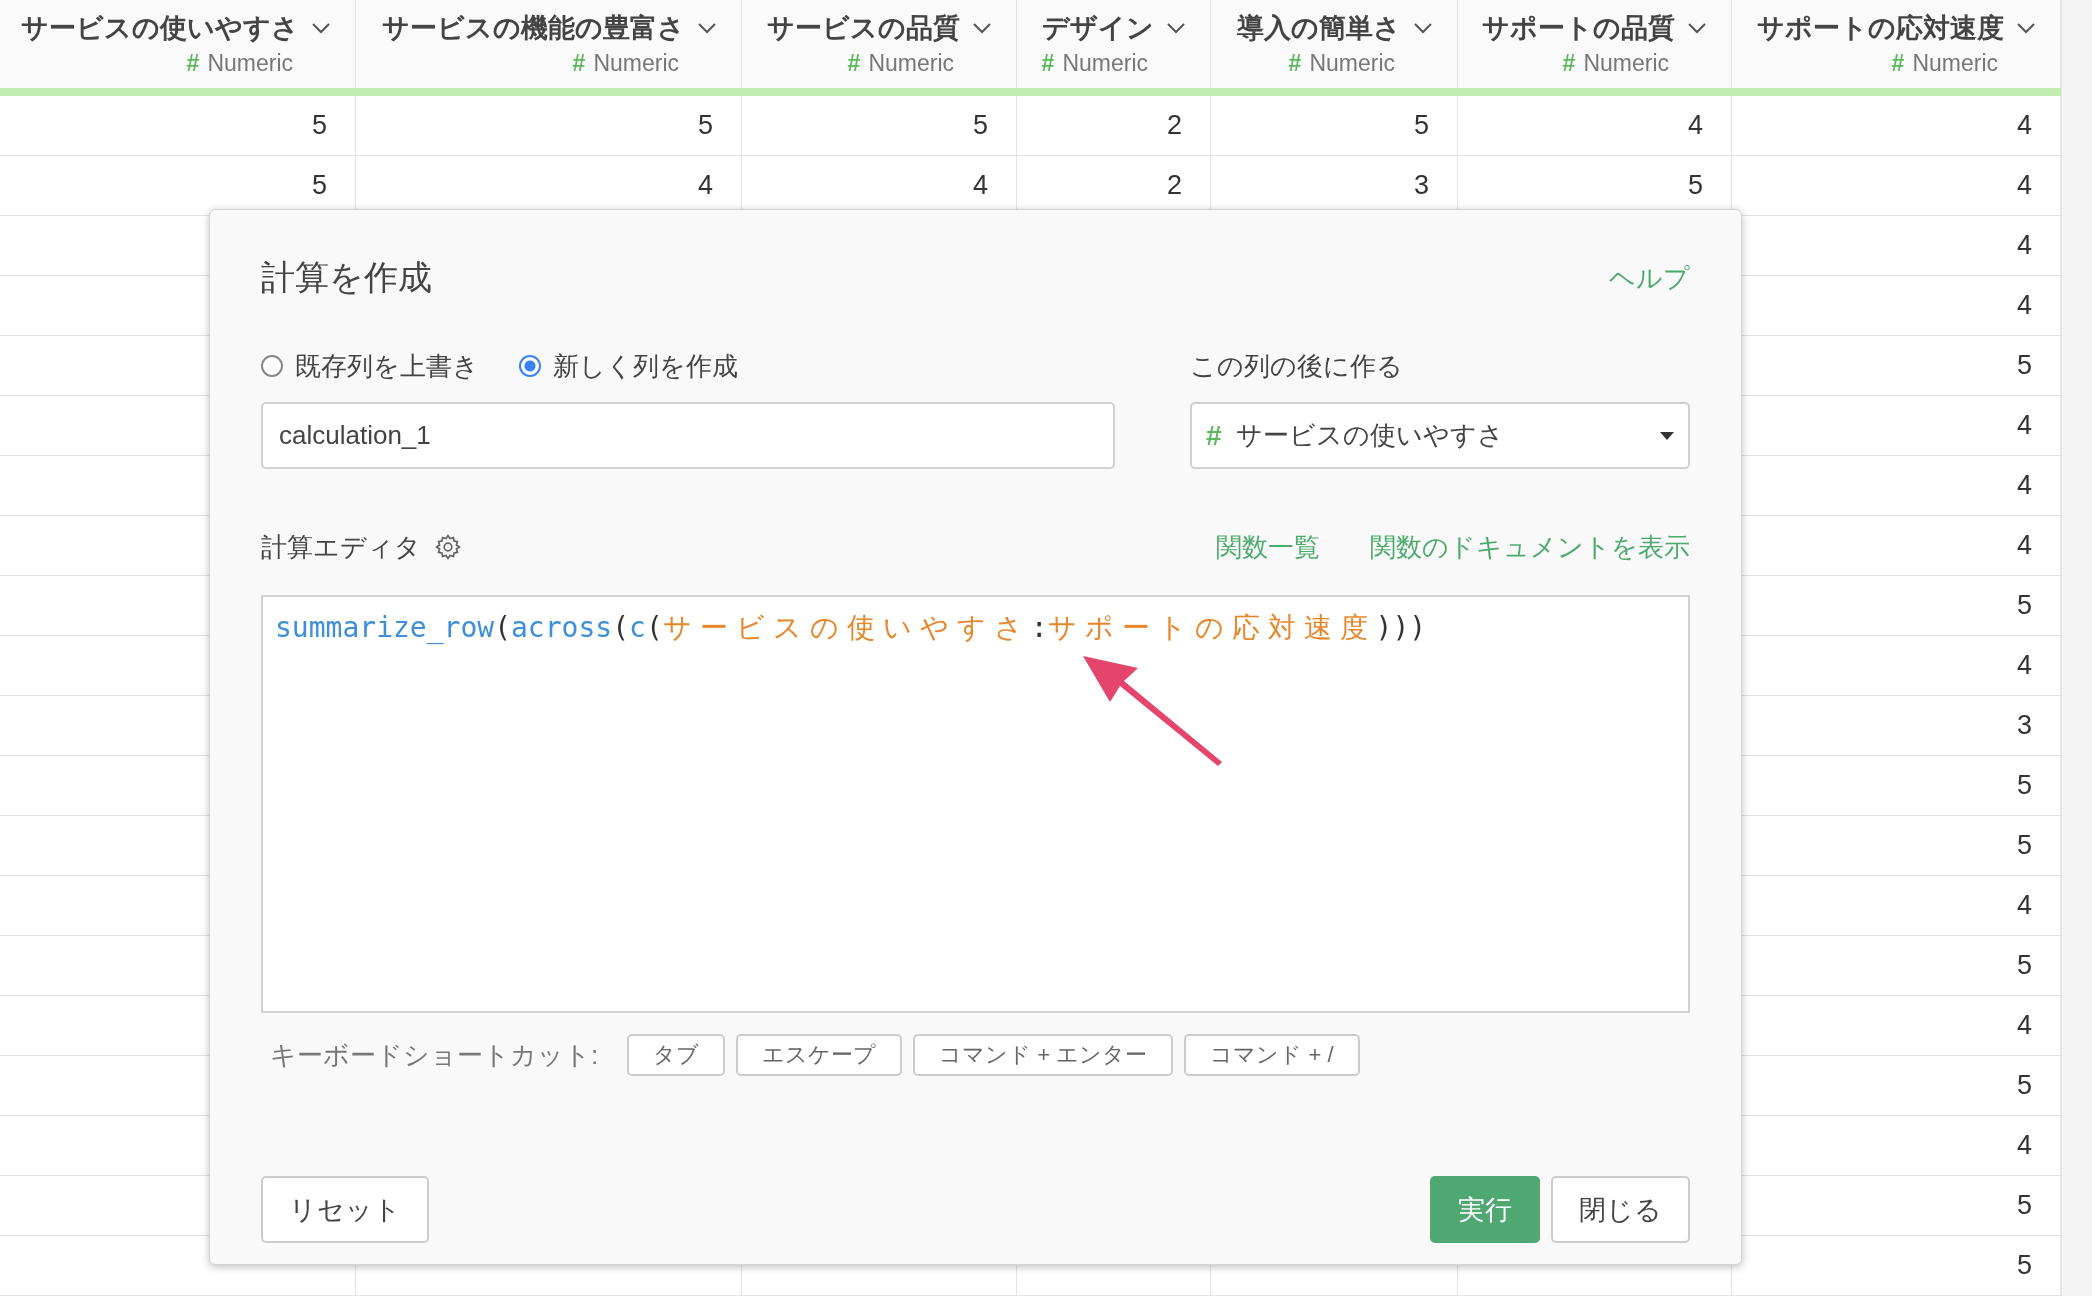  I want to click on shortcut-key: コマンド + エンター, so click(1043, 1055).